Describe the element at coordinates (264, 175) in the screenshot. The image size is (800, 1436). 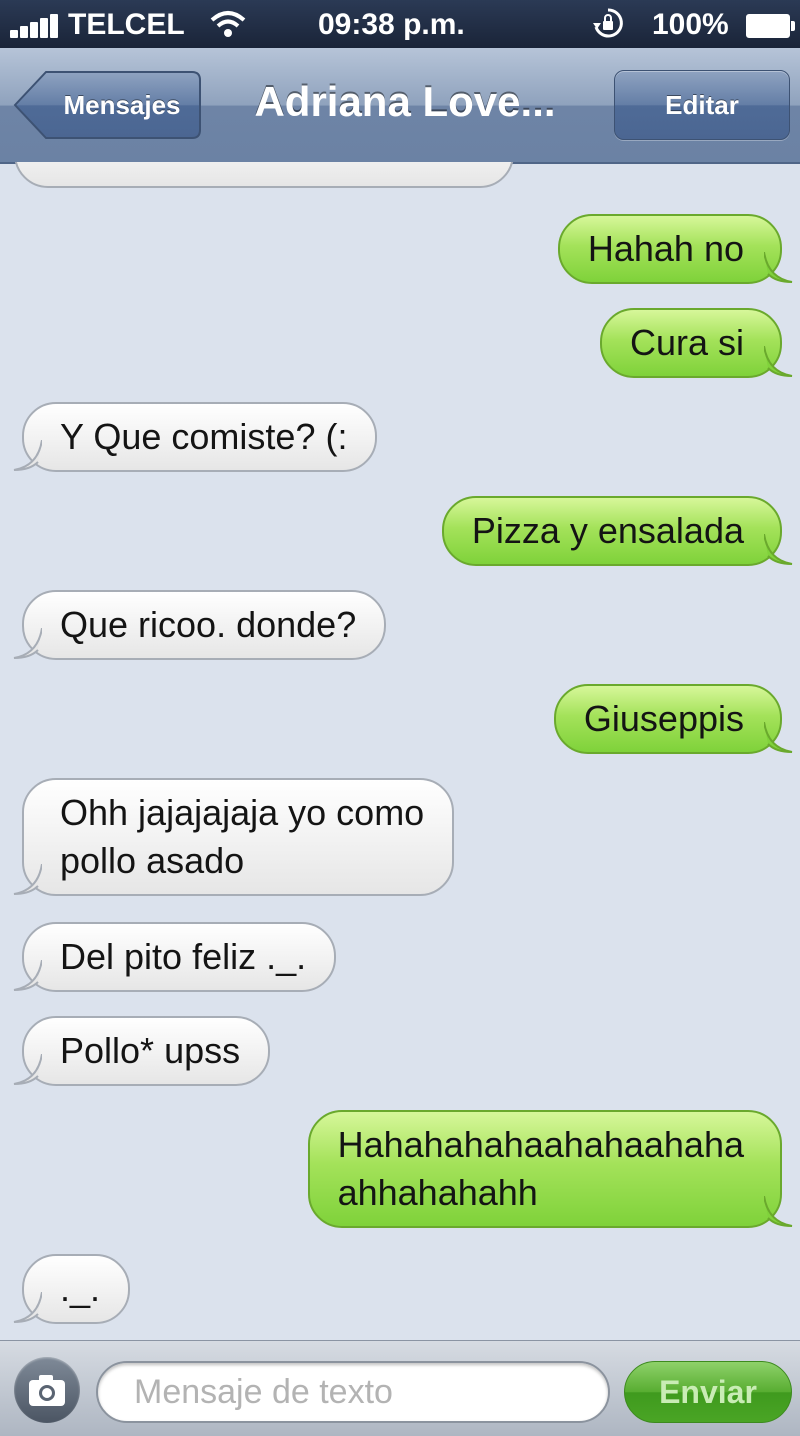
I see `message-bubble-incoming-partial` at that location.